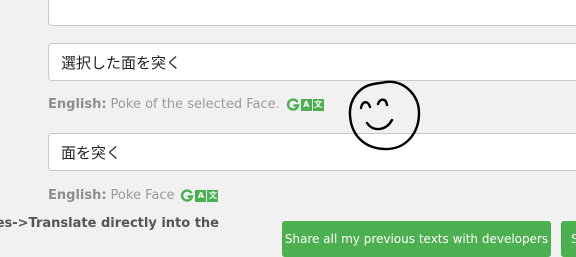 This screenshot has height=257, width=576. Describe the element at coordinates (312, 152) in the screenshot. I see `translation-input-poke-face: 面を突く` at that location.